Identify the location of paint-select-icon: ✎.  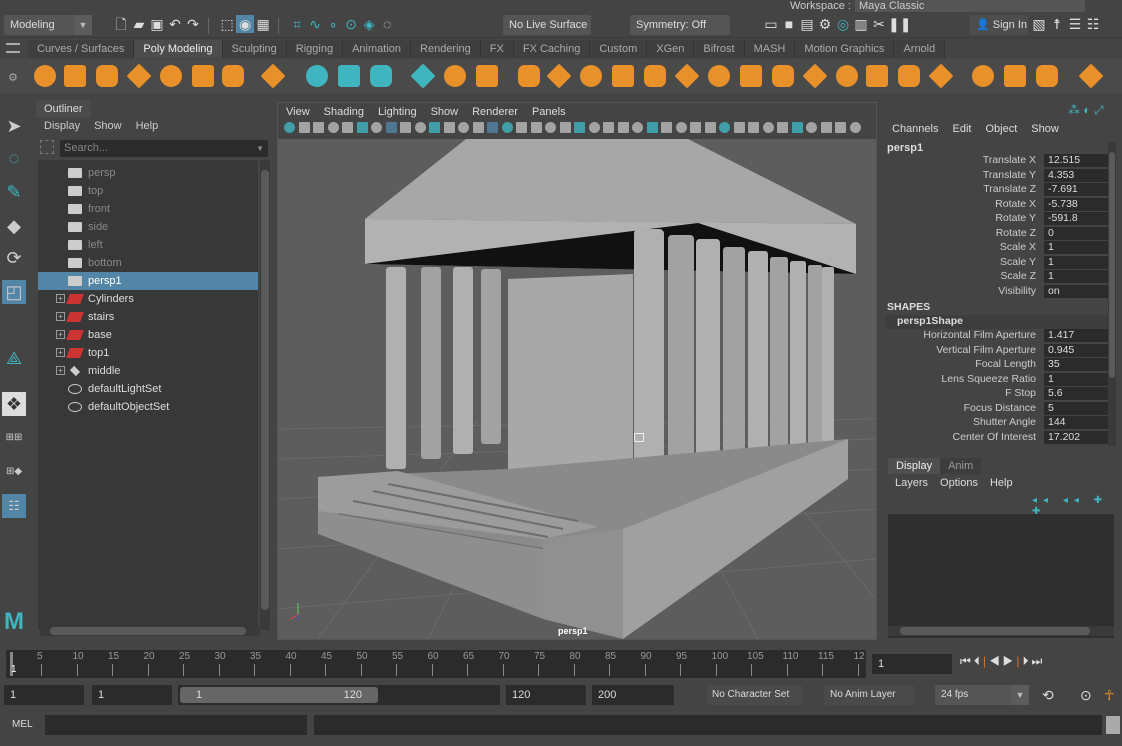
(14, 192).